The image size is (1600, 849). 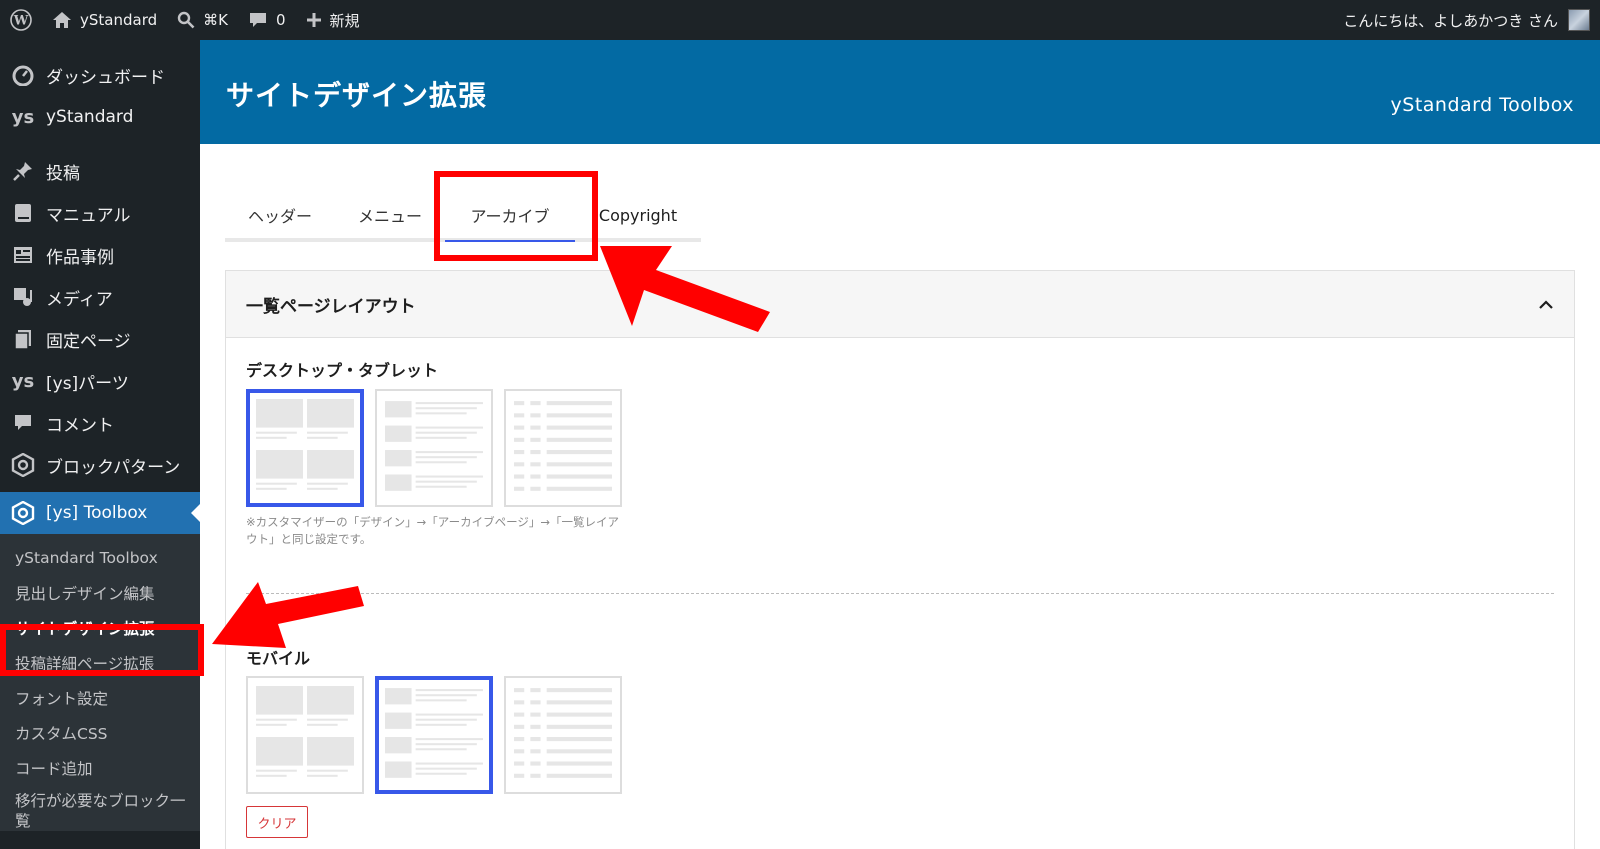 What do you see at coordinates (63, 173) in the screenshot?
I see `sidebar-item-label: 投稿` at bounding box center [63, 173].